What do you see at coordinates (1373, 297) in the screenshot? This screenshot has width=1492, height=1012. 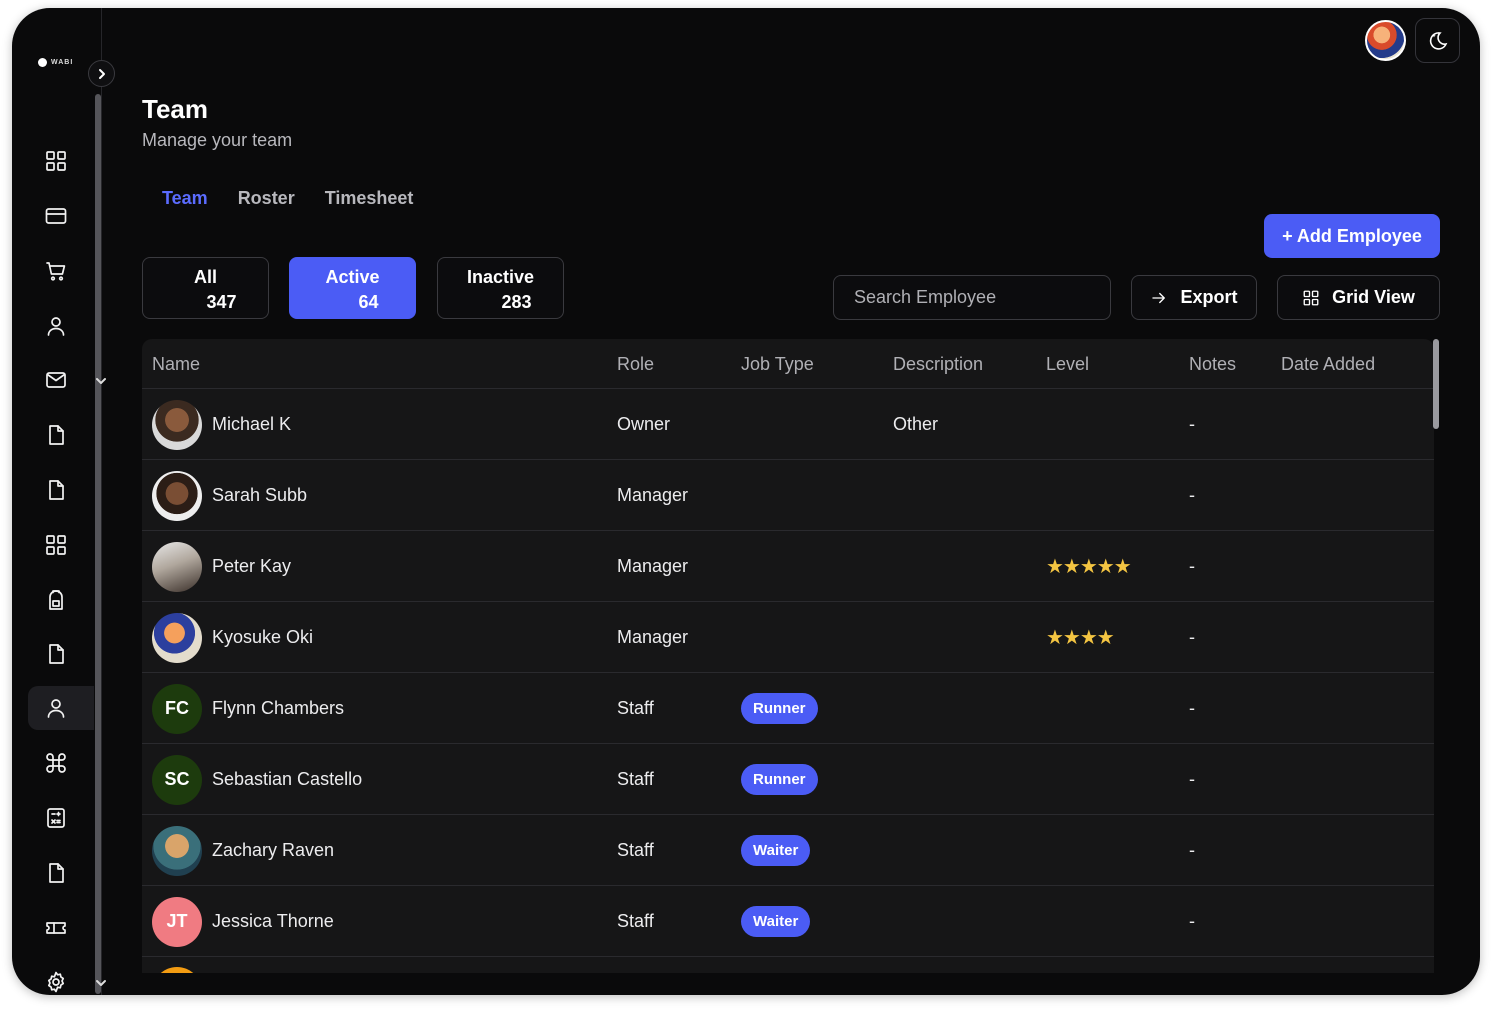 I see `grid-view-label: Grid View` at bounding box center [1373, 297].